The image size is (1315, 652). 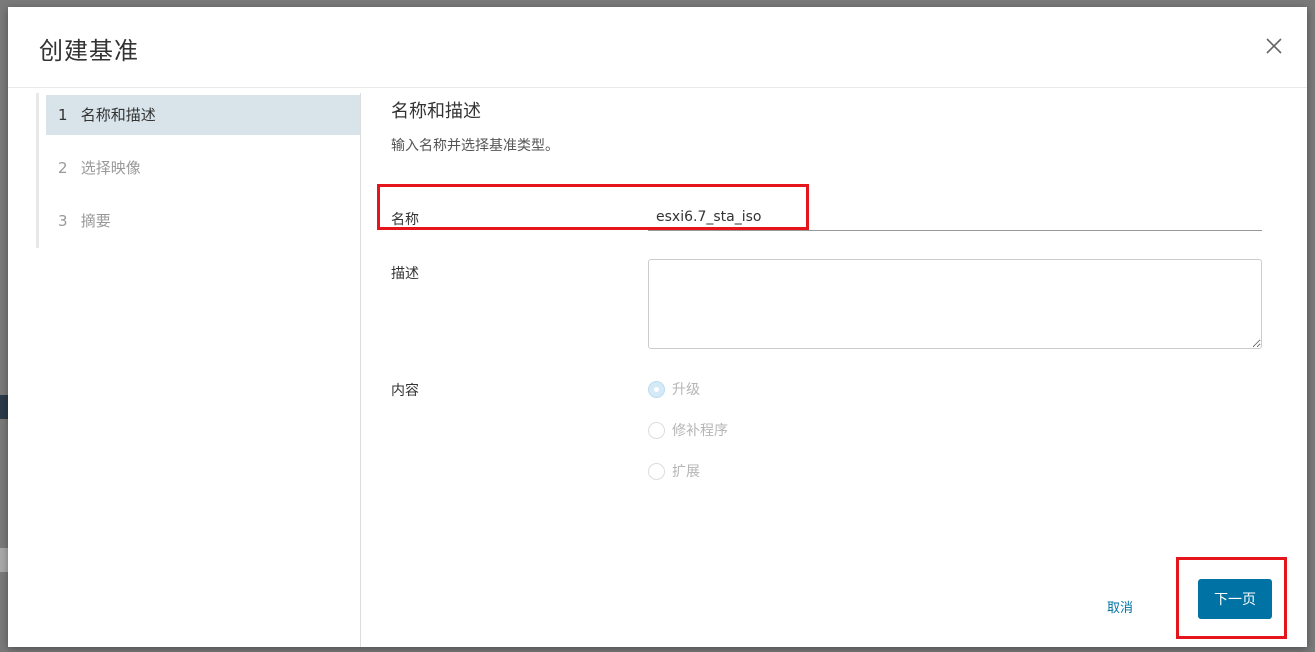 What do you see at coordinates (203, 168) in the screenshot?
I see `step-select-image: 2 选择映像` at bounding box center [203, 168].